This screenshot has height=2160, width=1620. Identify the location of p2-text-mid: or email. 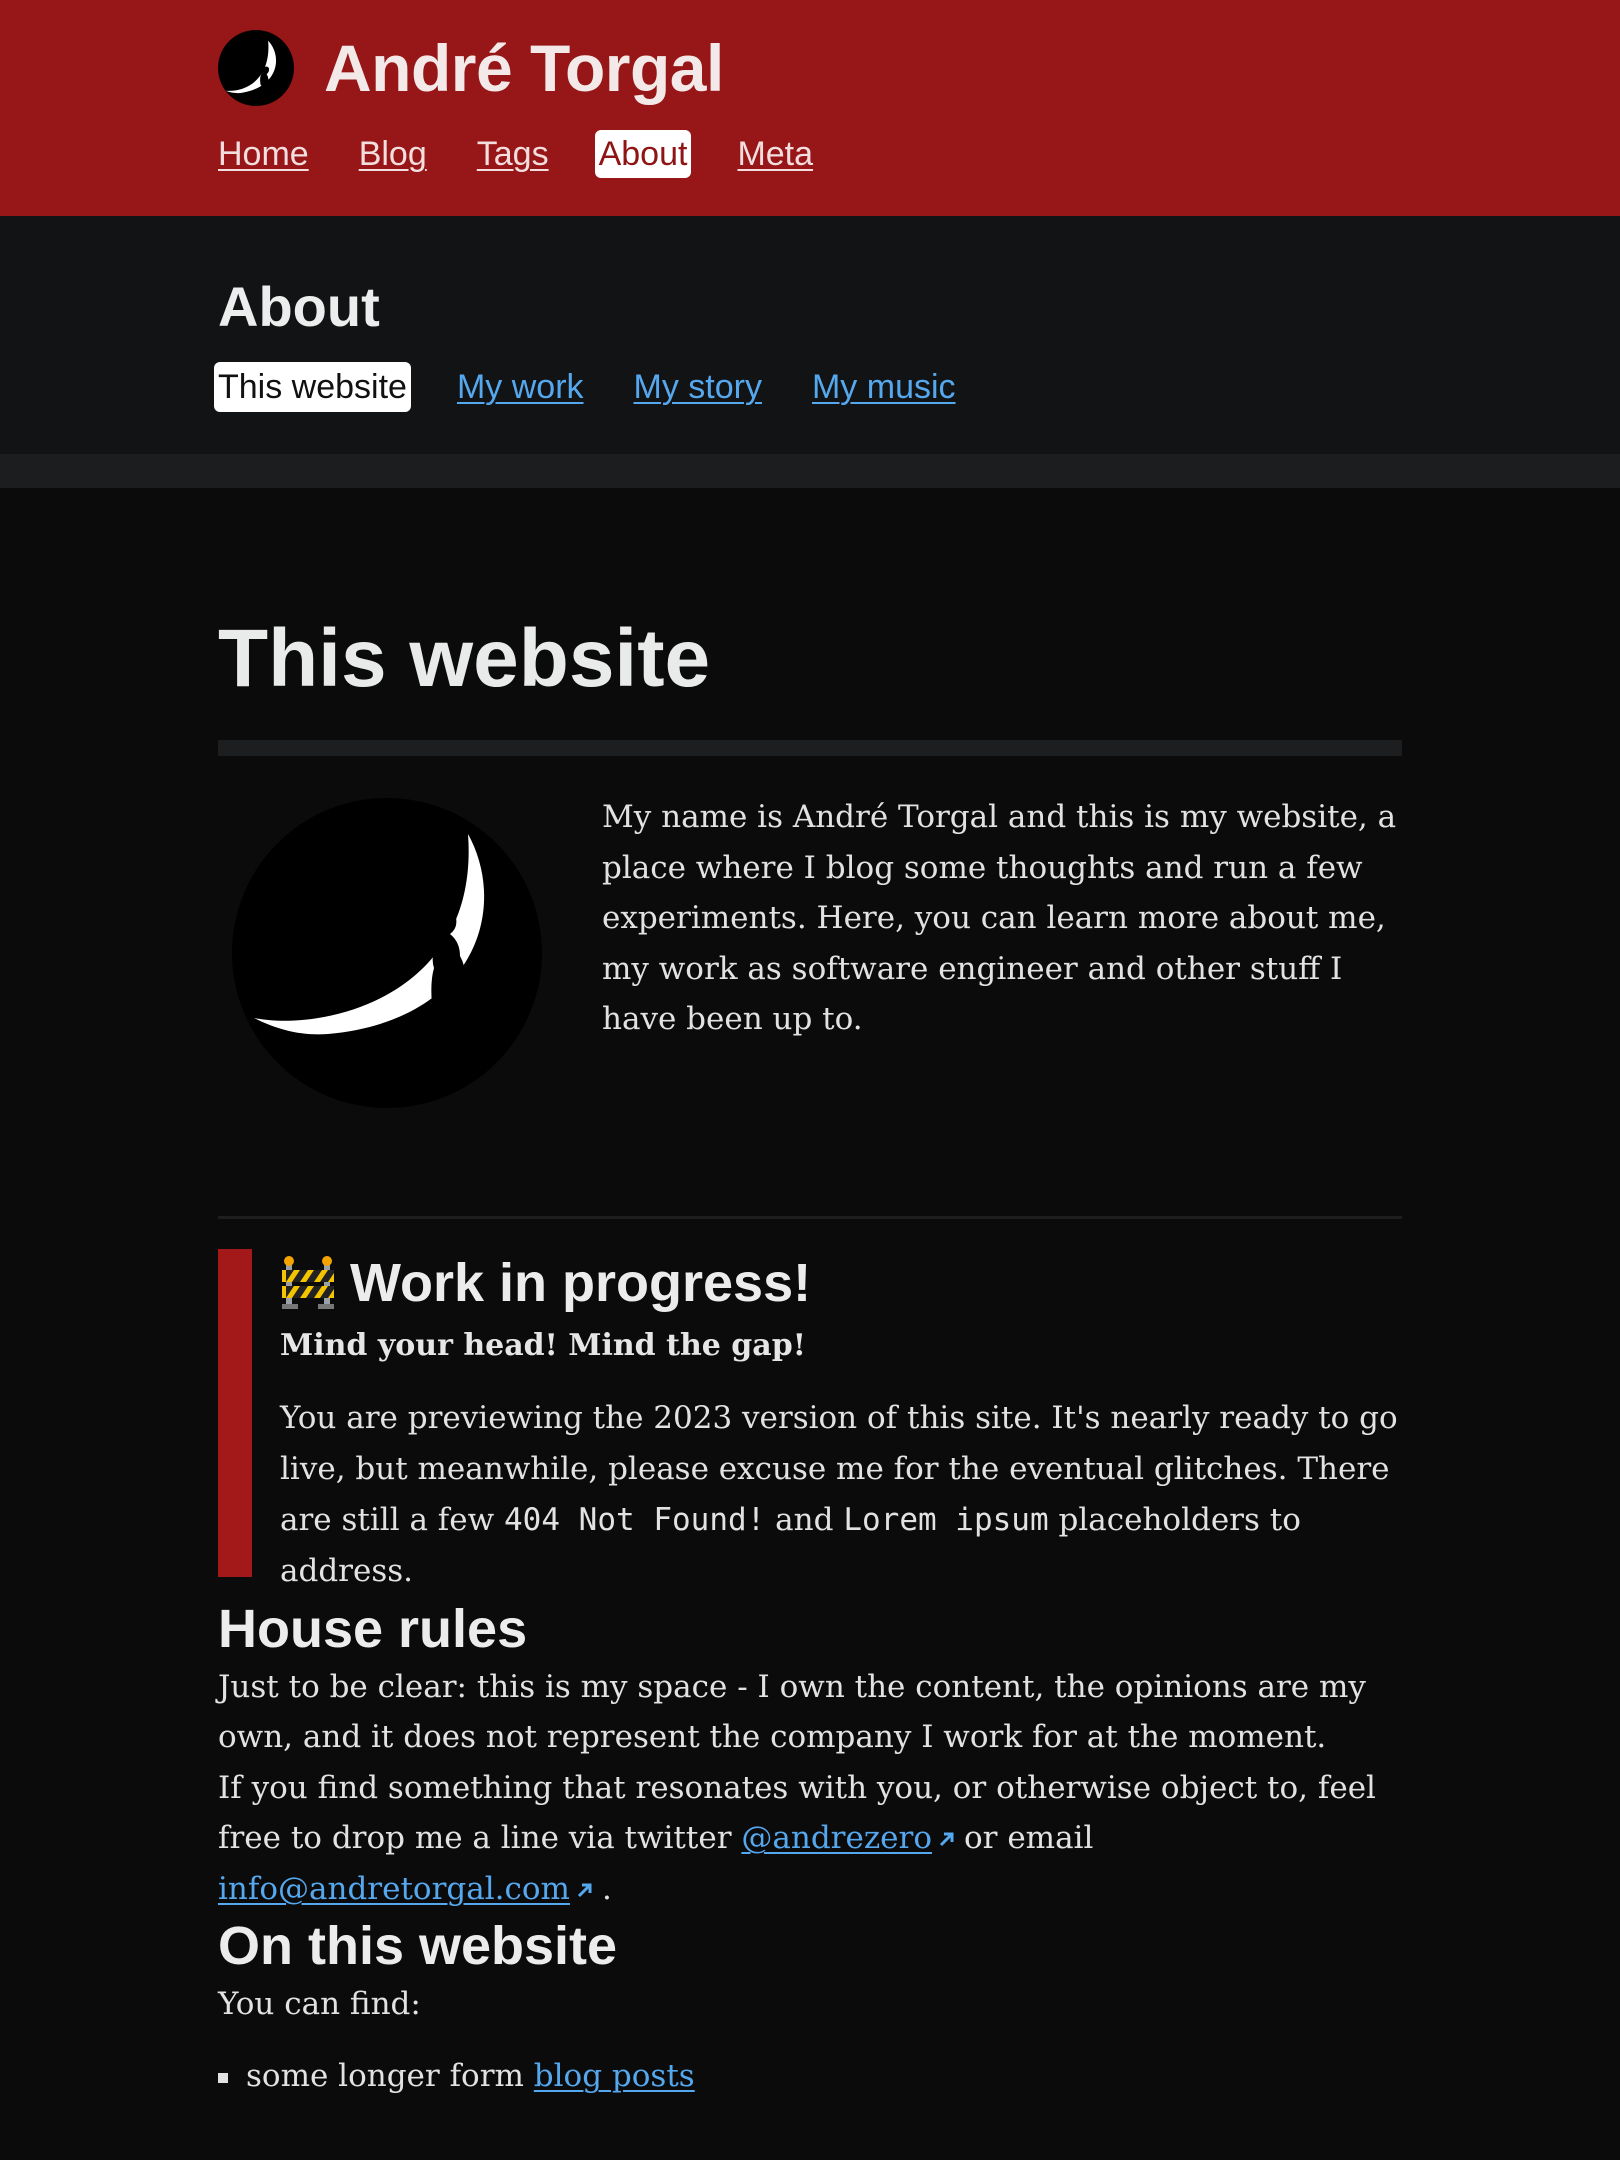
(1029, 1838).